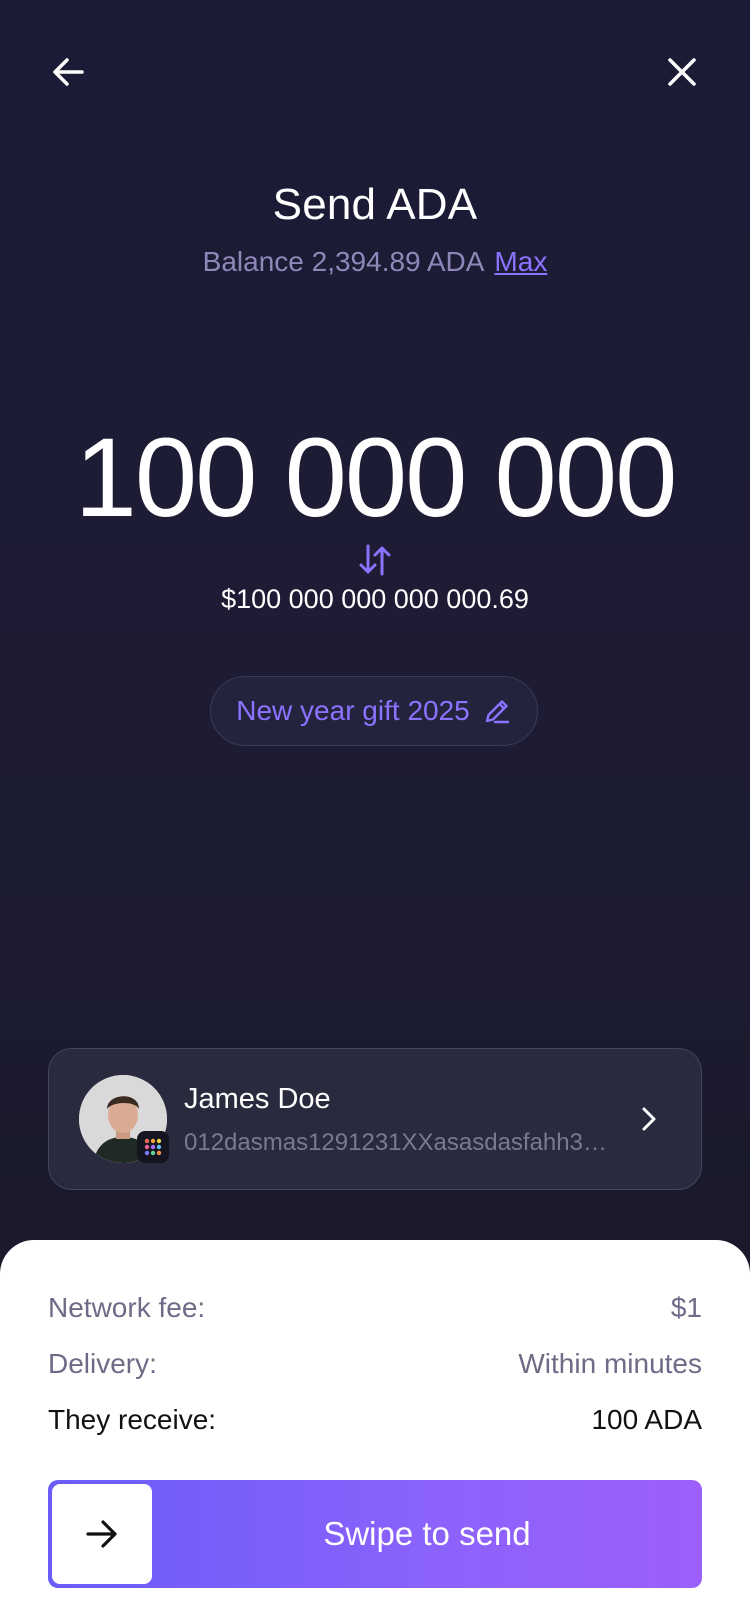  Describe the element at coordinates (497, 712) in the screenshot. I see `pencil-icon` at that location.